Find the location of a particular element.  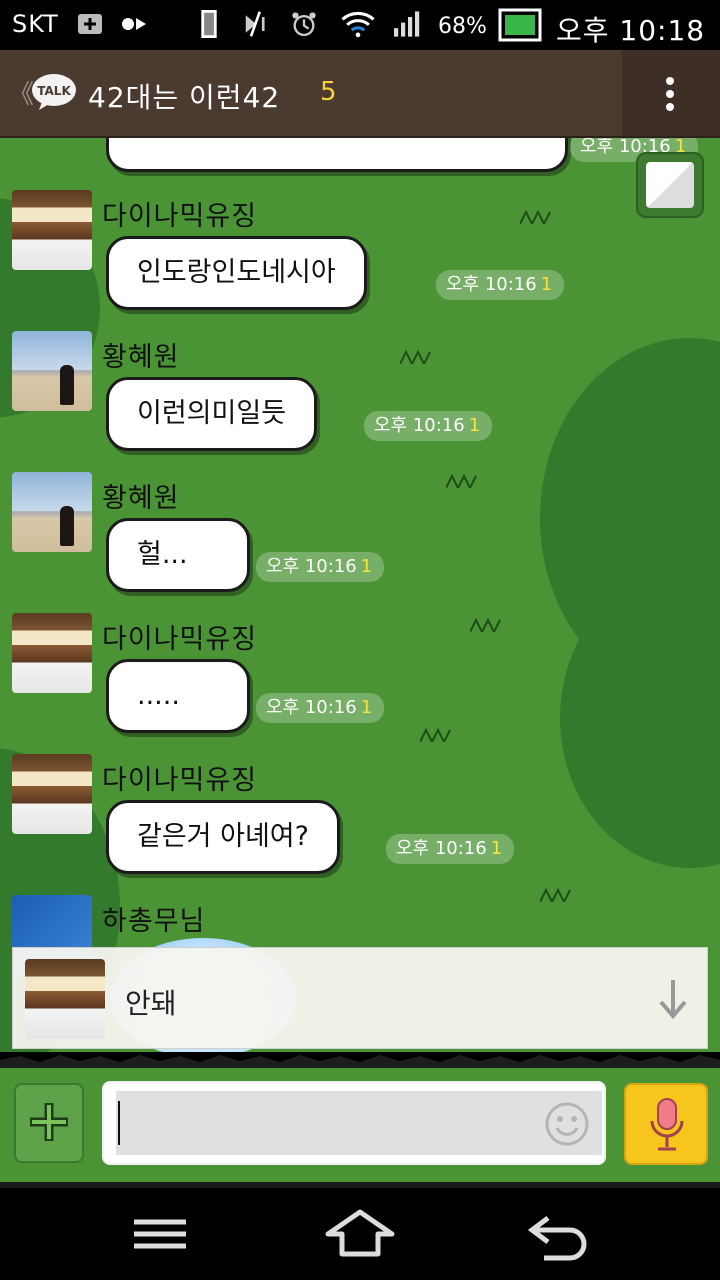

message-bubble-partial is located at coordinates (337, 155).